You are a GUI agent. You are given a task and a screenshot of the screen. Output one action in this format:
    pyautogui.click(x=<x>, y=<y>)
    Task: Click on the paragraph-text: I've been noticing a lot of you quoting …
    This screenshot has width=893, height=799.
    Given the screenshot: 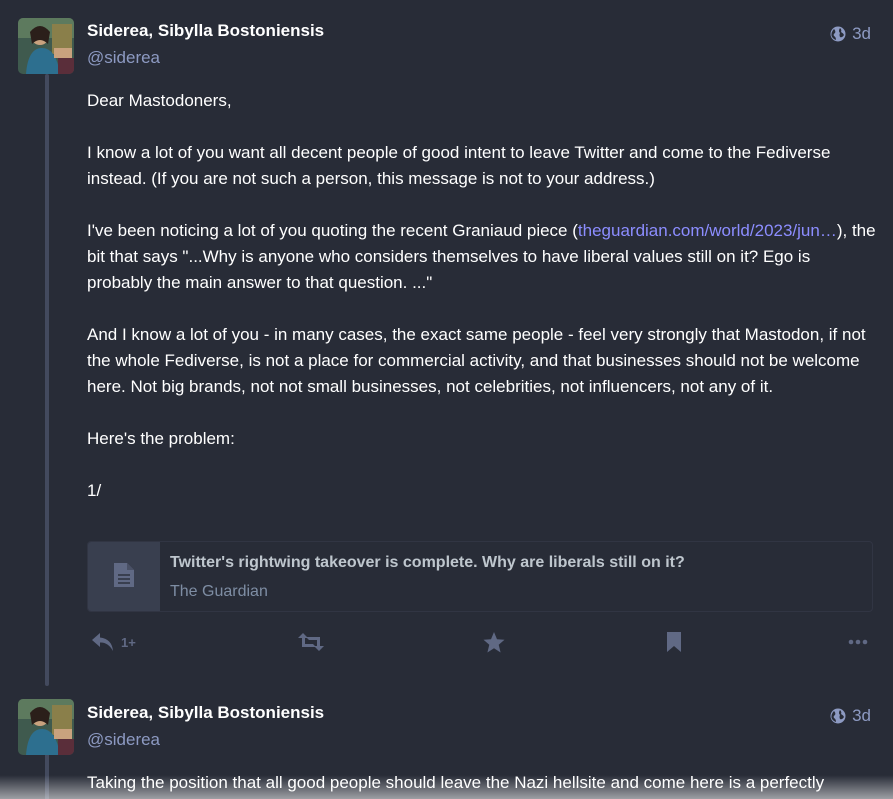 What is the action you would take?
    pyautogui.click(x=332, y=230)
    